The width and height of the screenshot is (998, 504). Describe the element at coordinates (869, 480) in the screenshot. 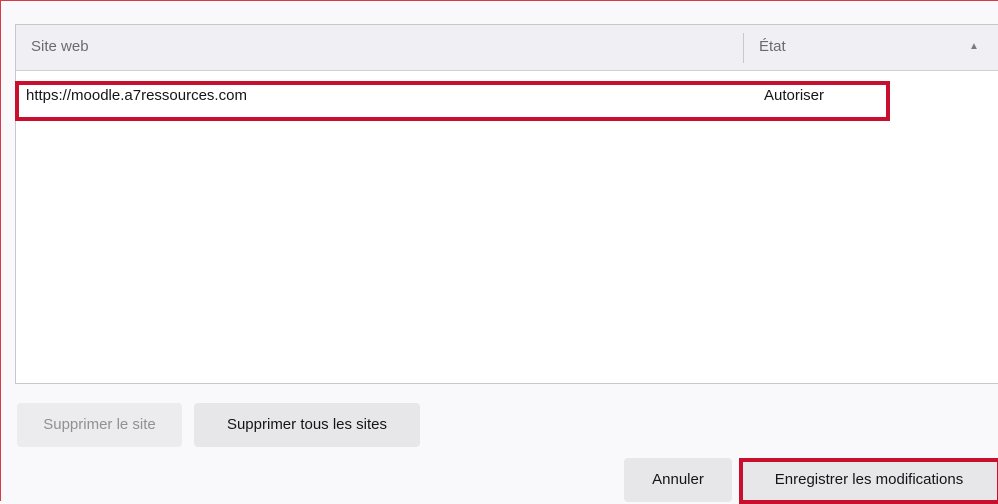

I see `save-changes-button: Enregistrer les modifications` at that location.